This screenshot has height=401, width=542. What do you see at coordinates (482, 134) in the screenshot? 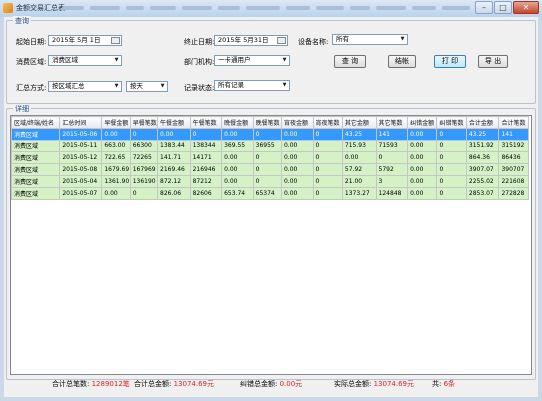
I see `table-cell: 43.25` at bounding box center [482, 134].